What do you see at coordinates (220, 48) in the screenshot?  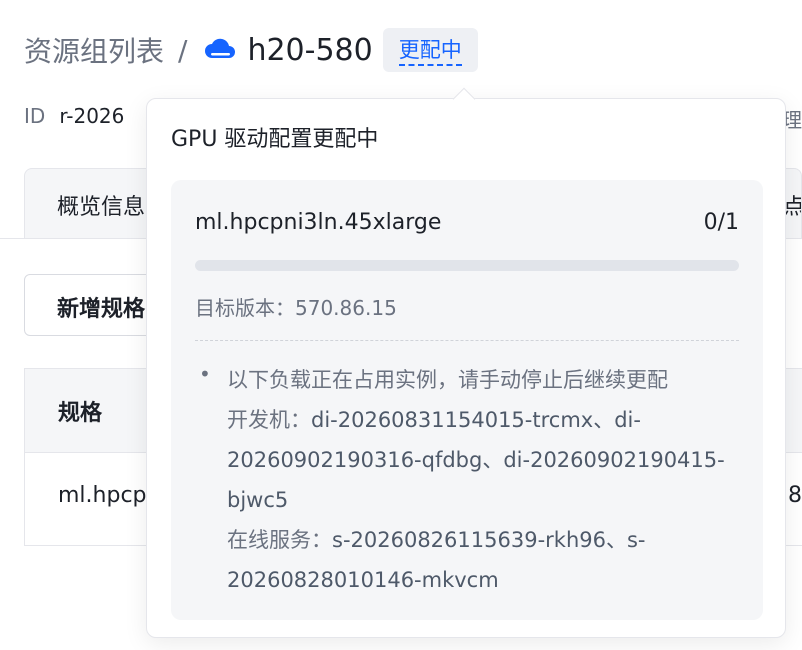 I see `cloud-icon` at bounding box center [220, 48].